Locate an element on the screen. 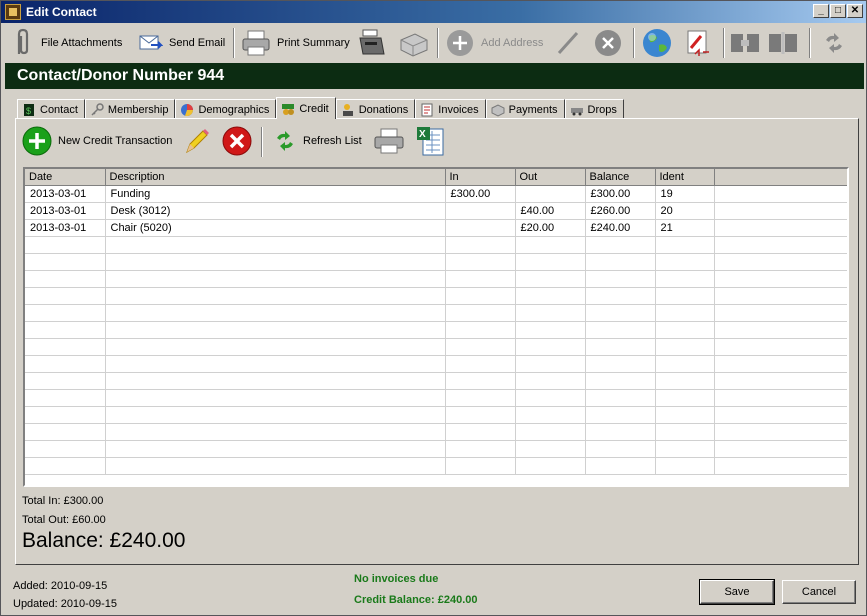 This screenshot has height=616, width=867. map-button is located at coordinates (657, 43).